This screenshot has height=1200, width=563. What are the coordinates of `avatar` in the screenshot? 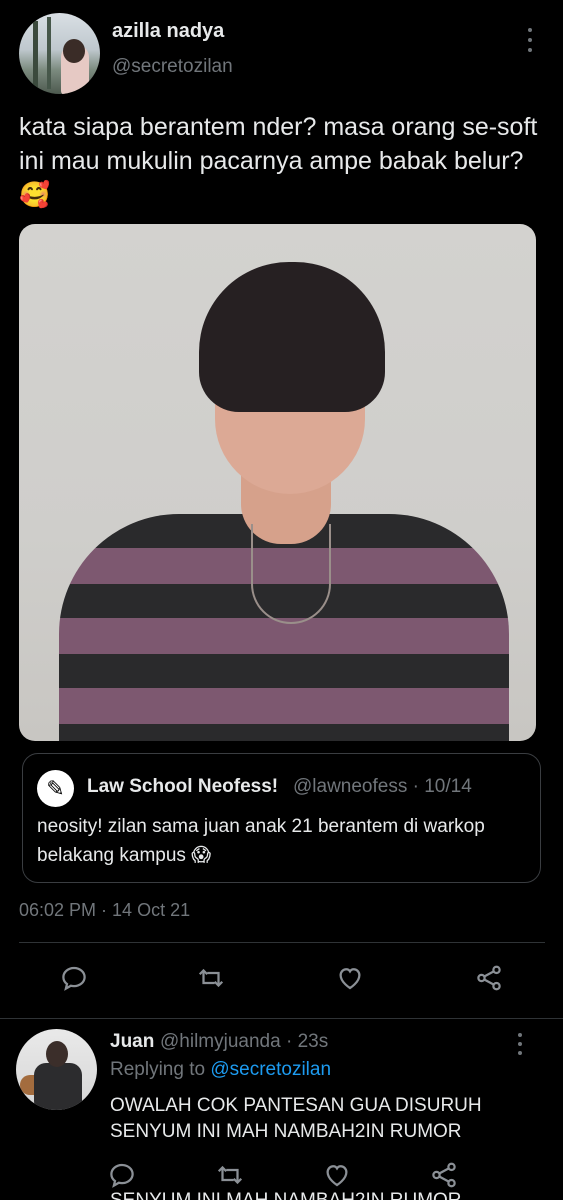 It's located at (59, 53).